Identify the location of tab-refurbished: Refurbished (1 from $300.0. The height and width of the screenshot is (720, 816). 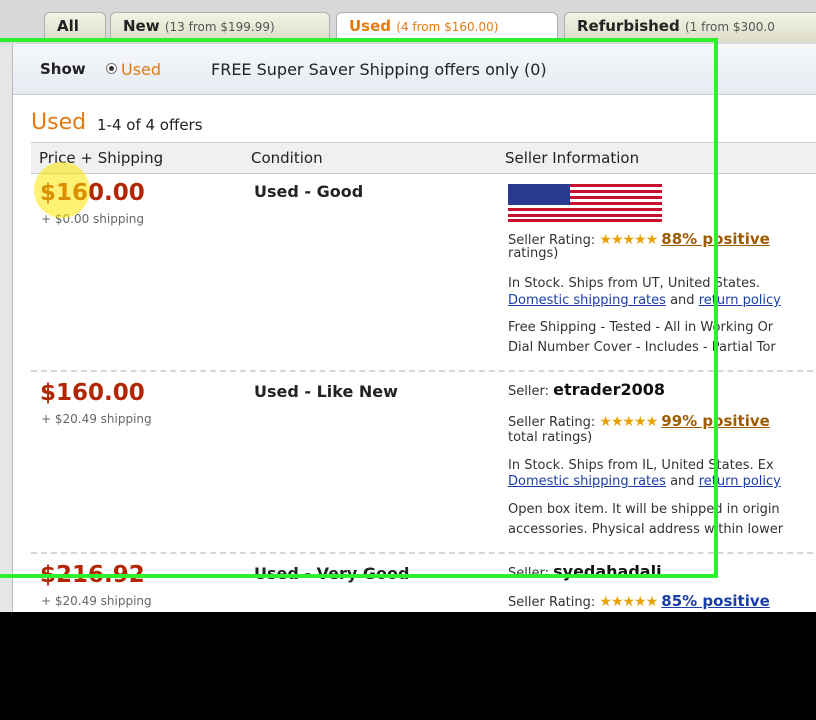
(690, 27).